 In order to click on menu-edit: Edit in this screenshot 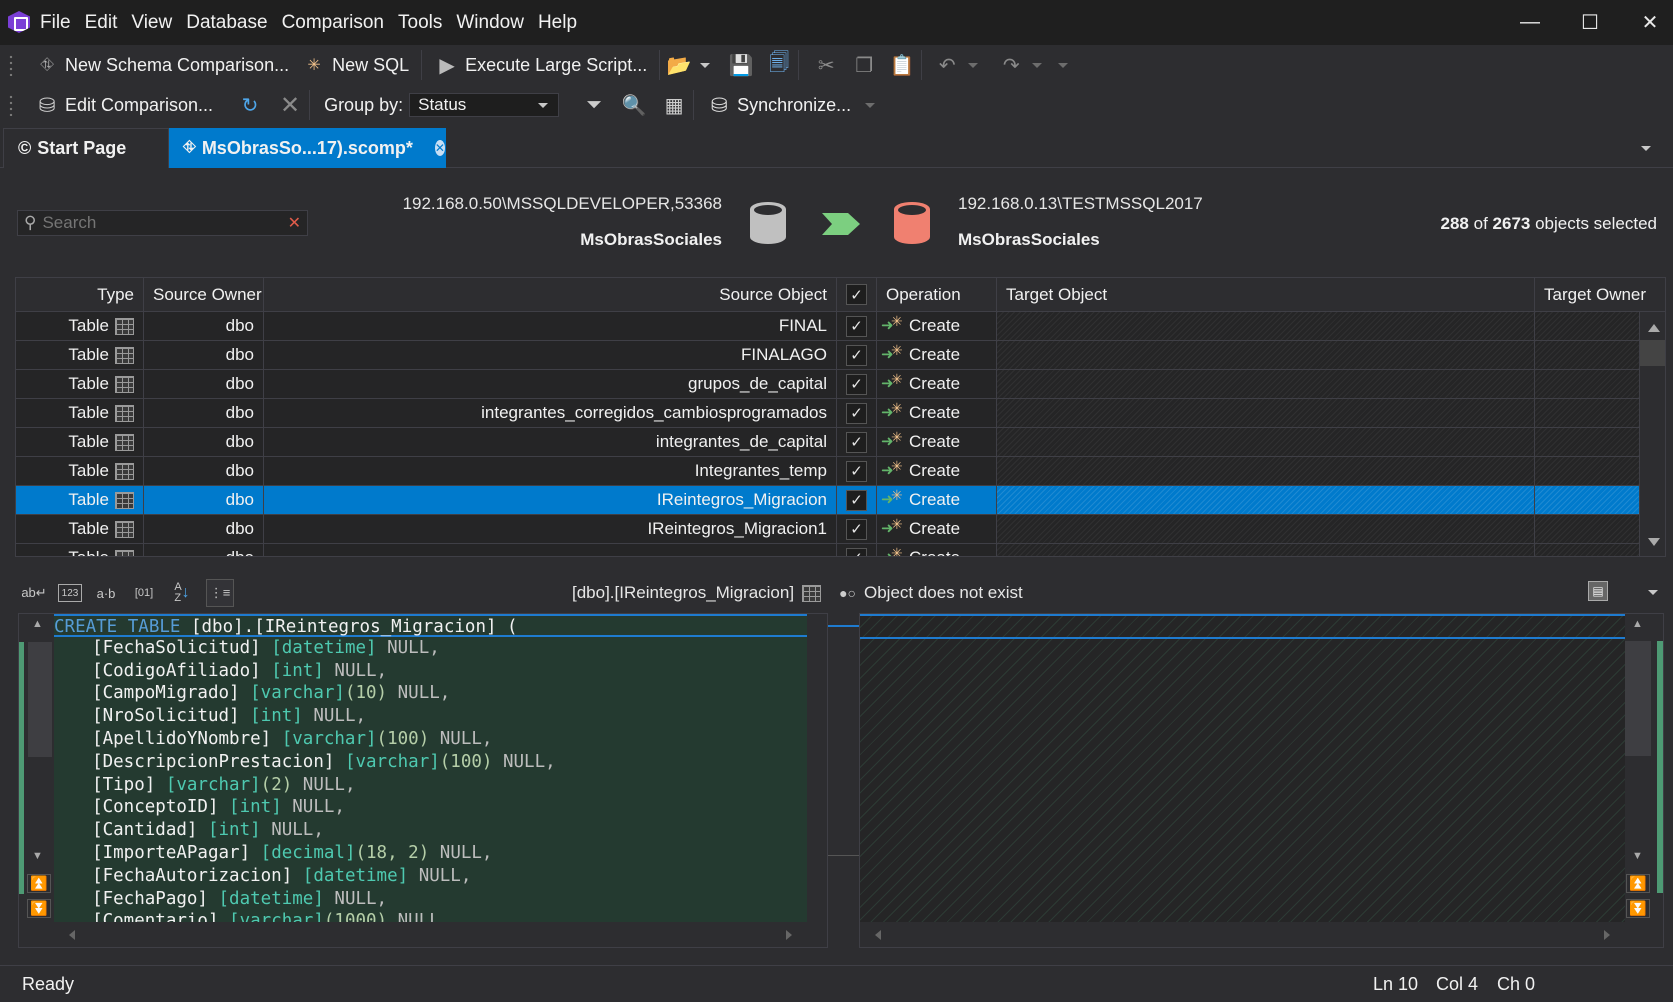, I will do `click(101, 23)`.